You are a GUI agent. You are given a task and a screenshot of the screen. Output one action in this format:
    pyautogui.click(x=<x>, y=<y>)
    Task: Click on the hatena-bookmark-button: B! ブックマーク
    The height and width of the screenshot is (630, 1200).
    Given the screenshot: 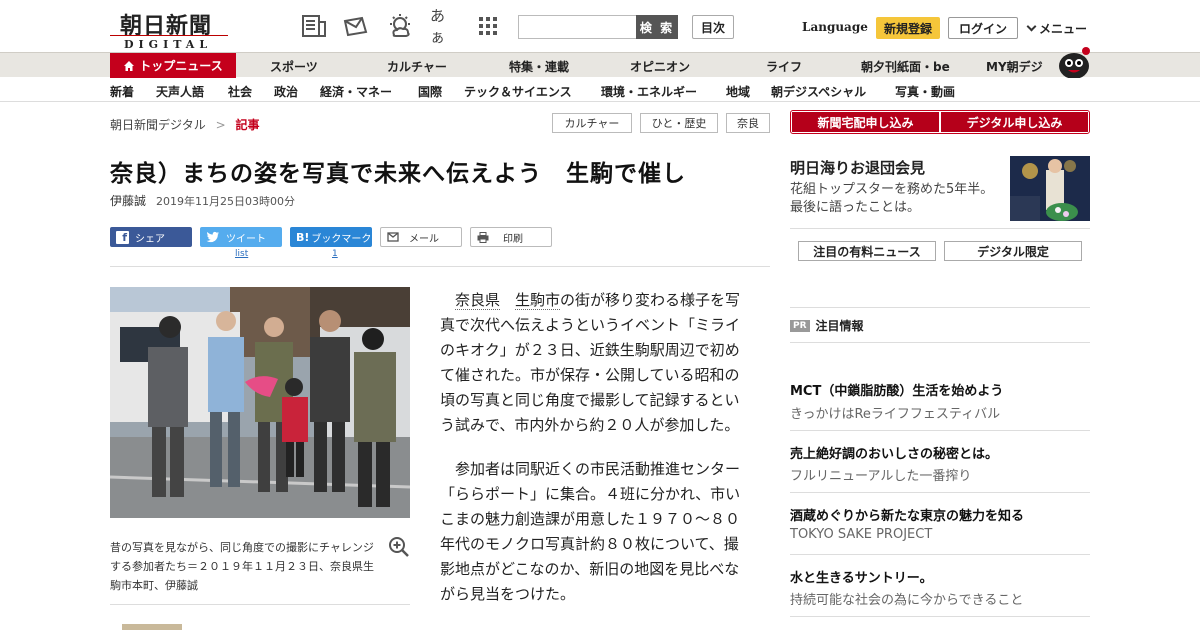 What is the action you would take?
    pyautogui.click(x=331, y=237)
    